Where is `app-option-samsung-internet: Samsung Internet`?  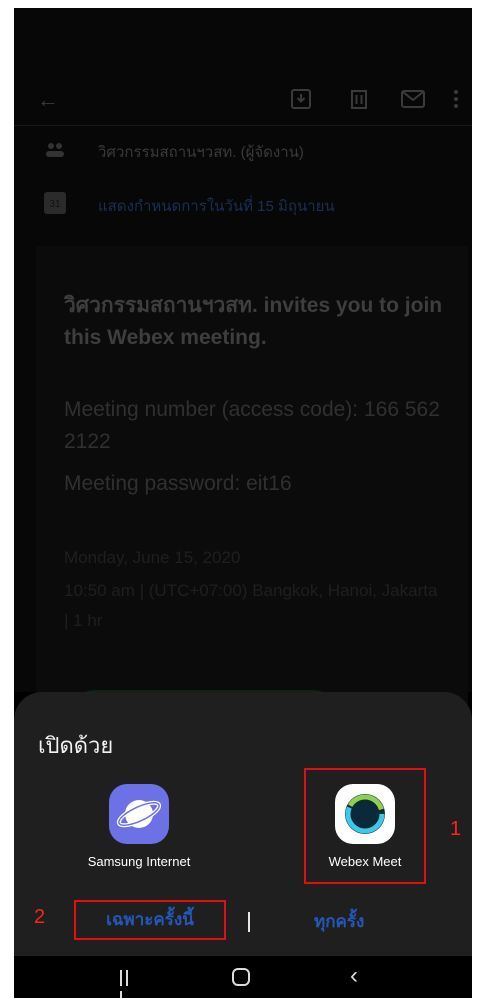 app-option-samsung-internet: Samsung Internet is located at coordinates (139, 839).